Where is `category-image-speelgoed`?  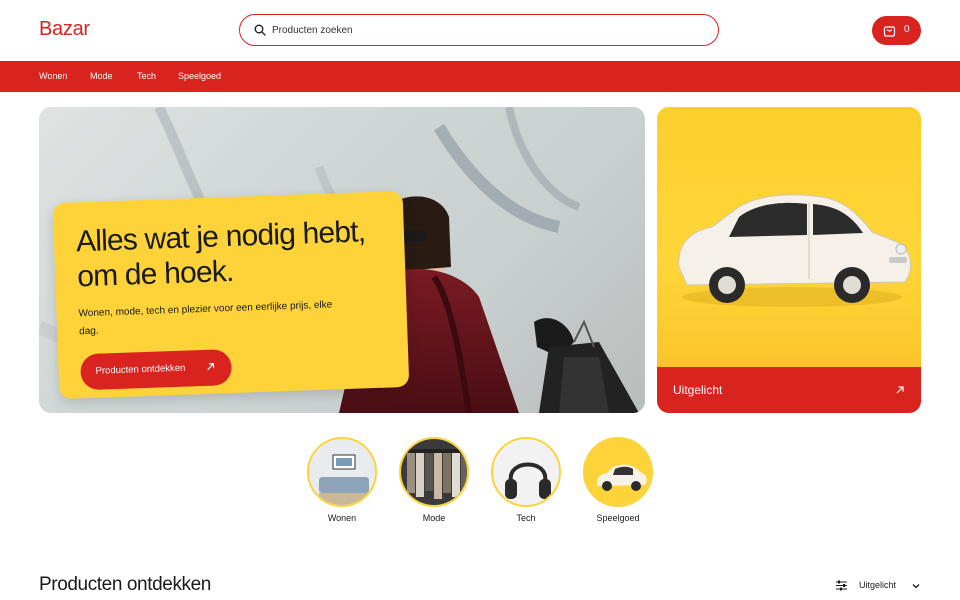
category-image-speelgoed is located at coordinates (618, 472).